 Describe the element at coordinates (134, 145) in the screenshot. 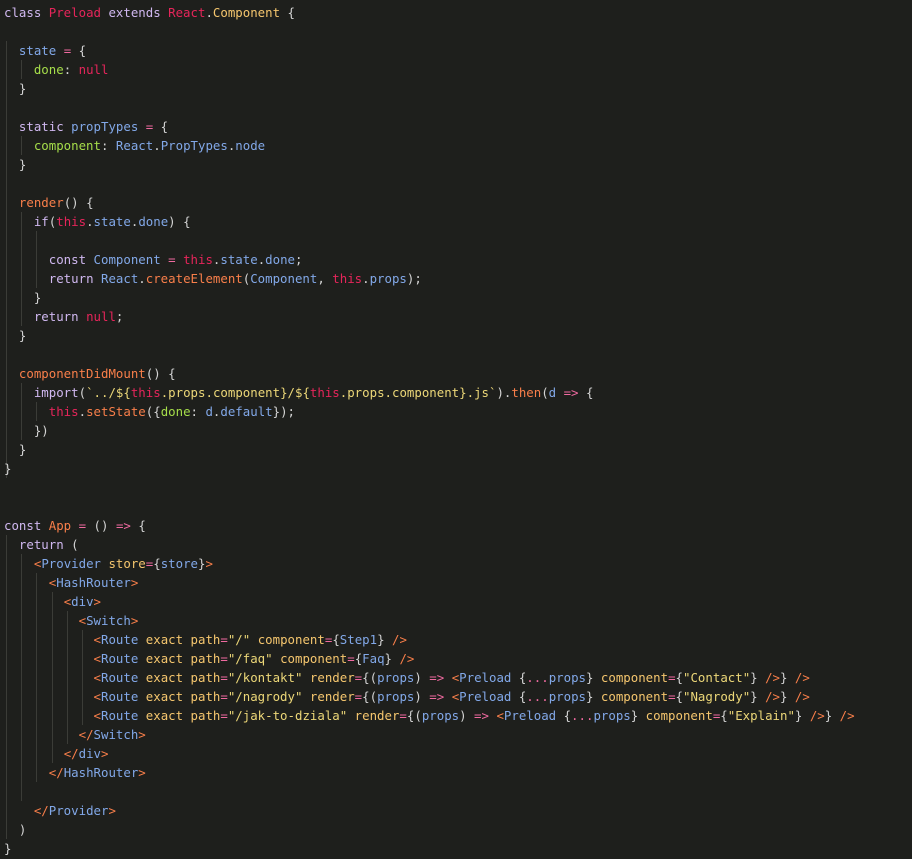

I see `code-line: component: React.PropTypes.node` at that location.